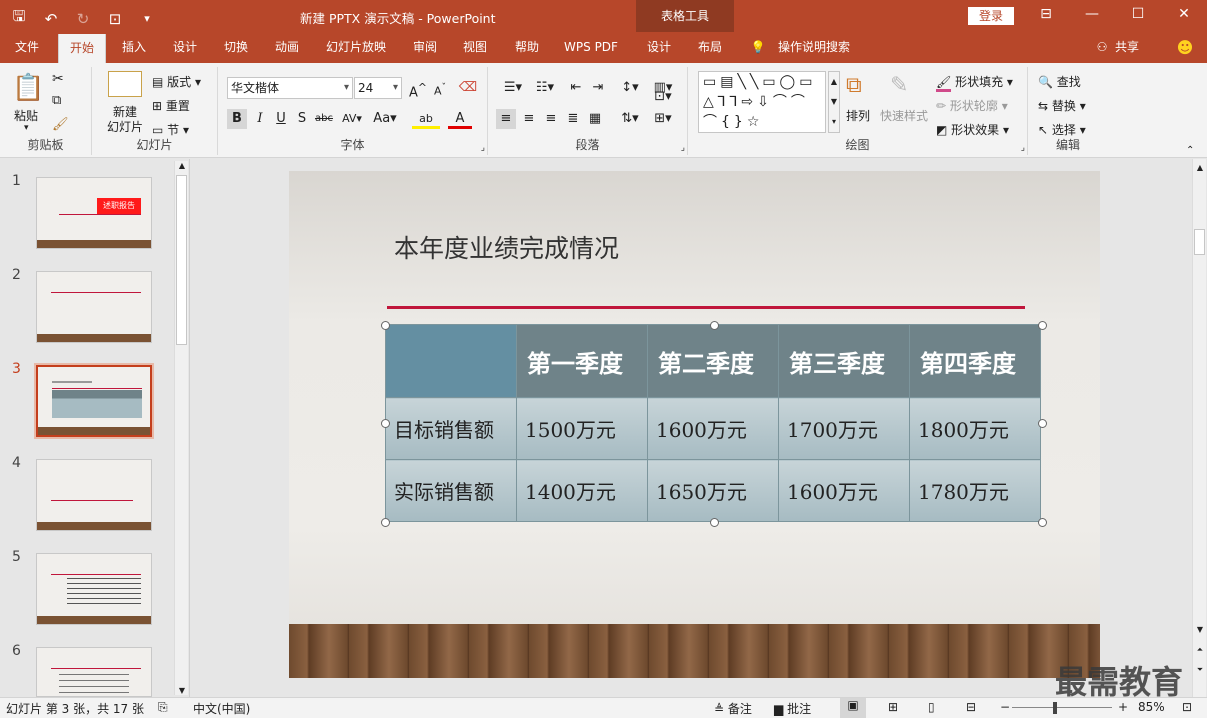  I want to click on tell-me-search: 操作说明搜索, so click(814, 47).